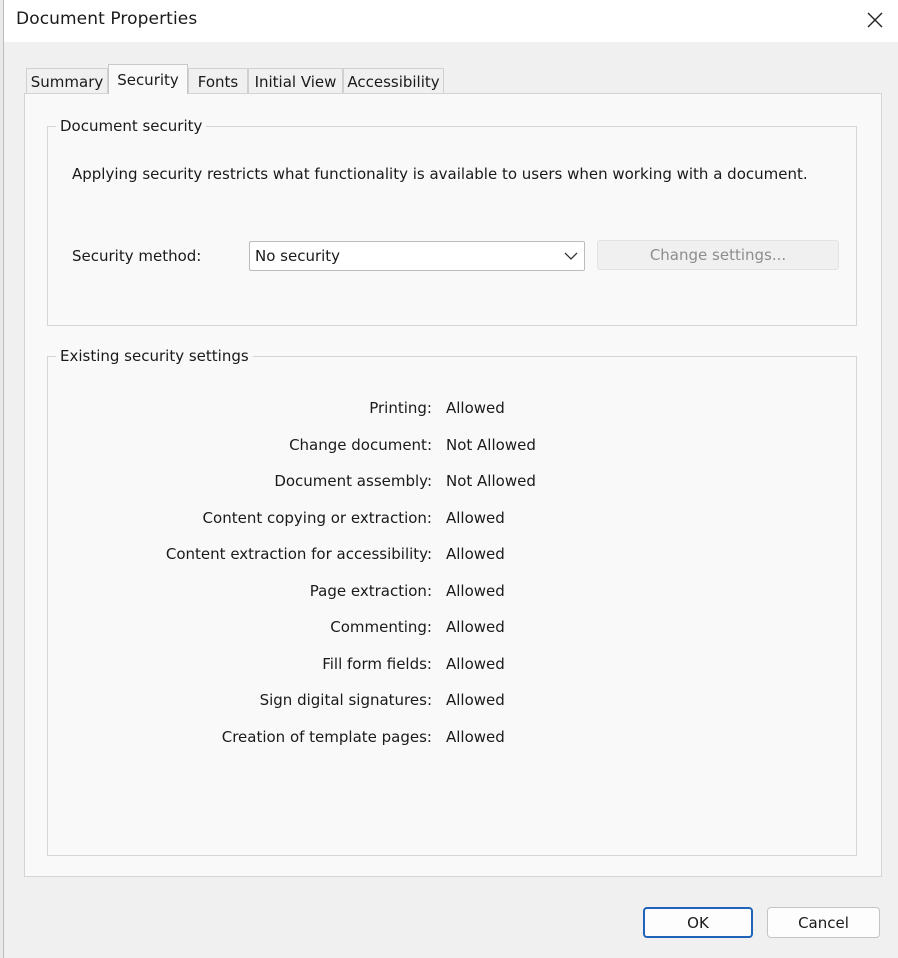  What do you see at coordinates (417, 256) in the screenshot?
I see `security-method-dropdown: No security` at bounding box center [417, 256].